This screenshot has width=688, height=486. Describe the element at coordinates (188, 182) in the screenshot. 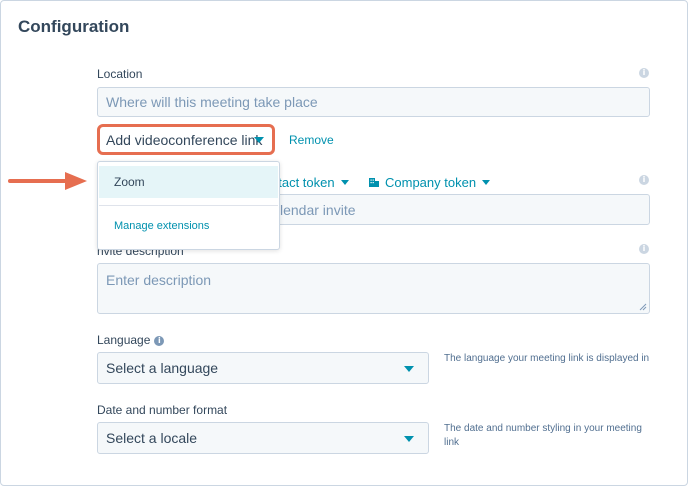

I see `dropdown-item-zoom: Zoom` at that location.